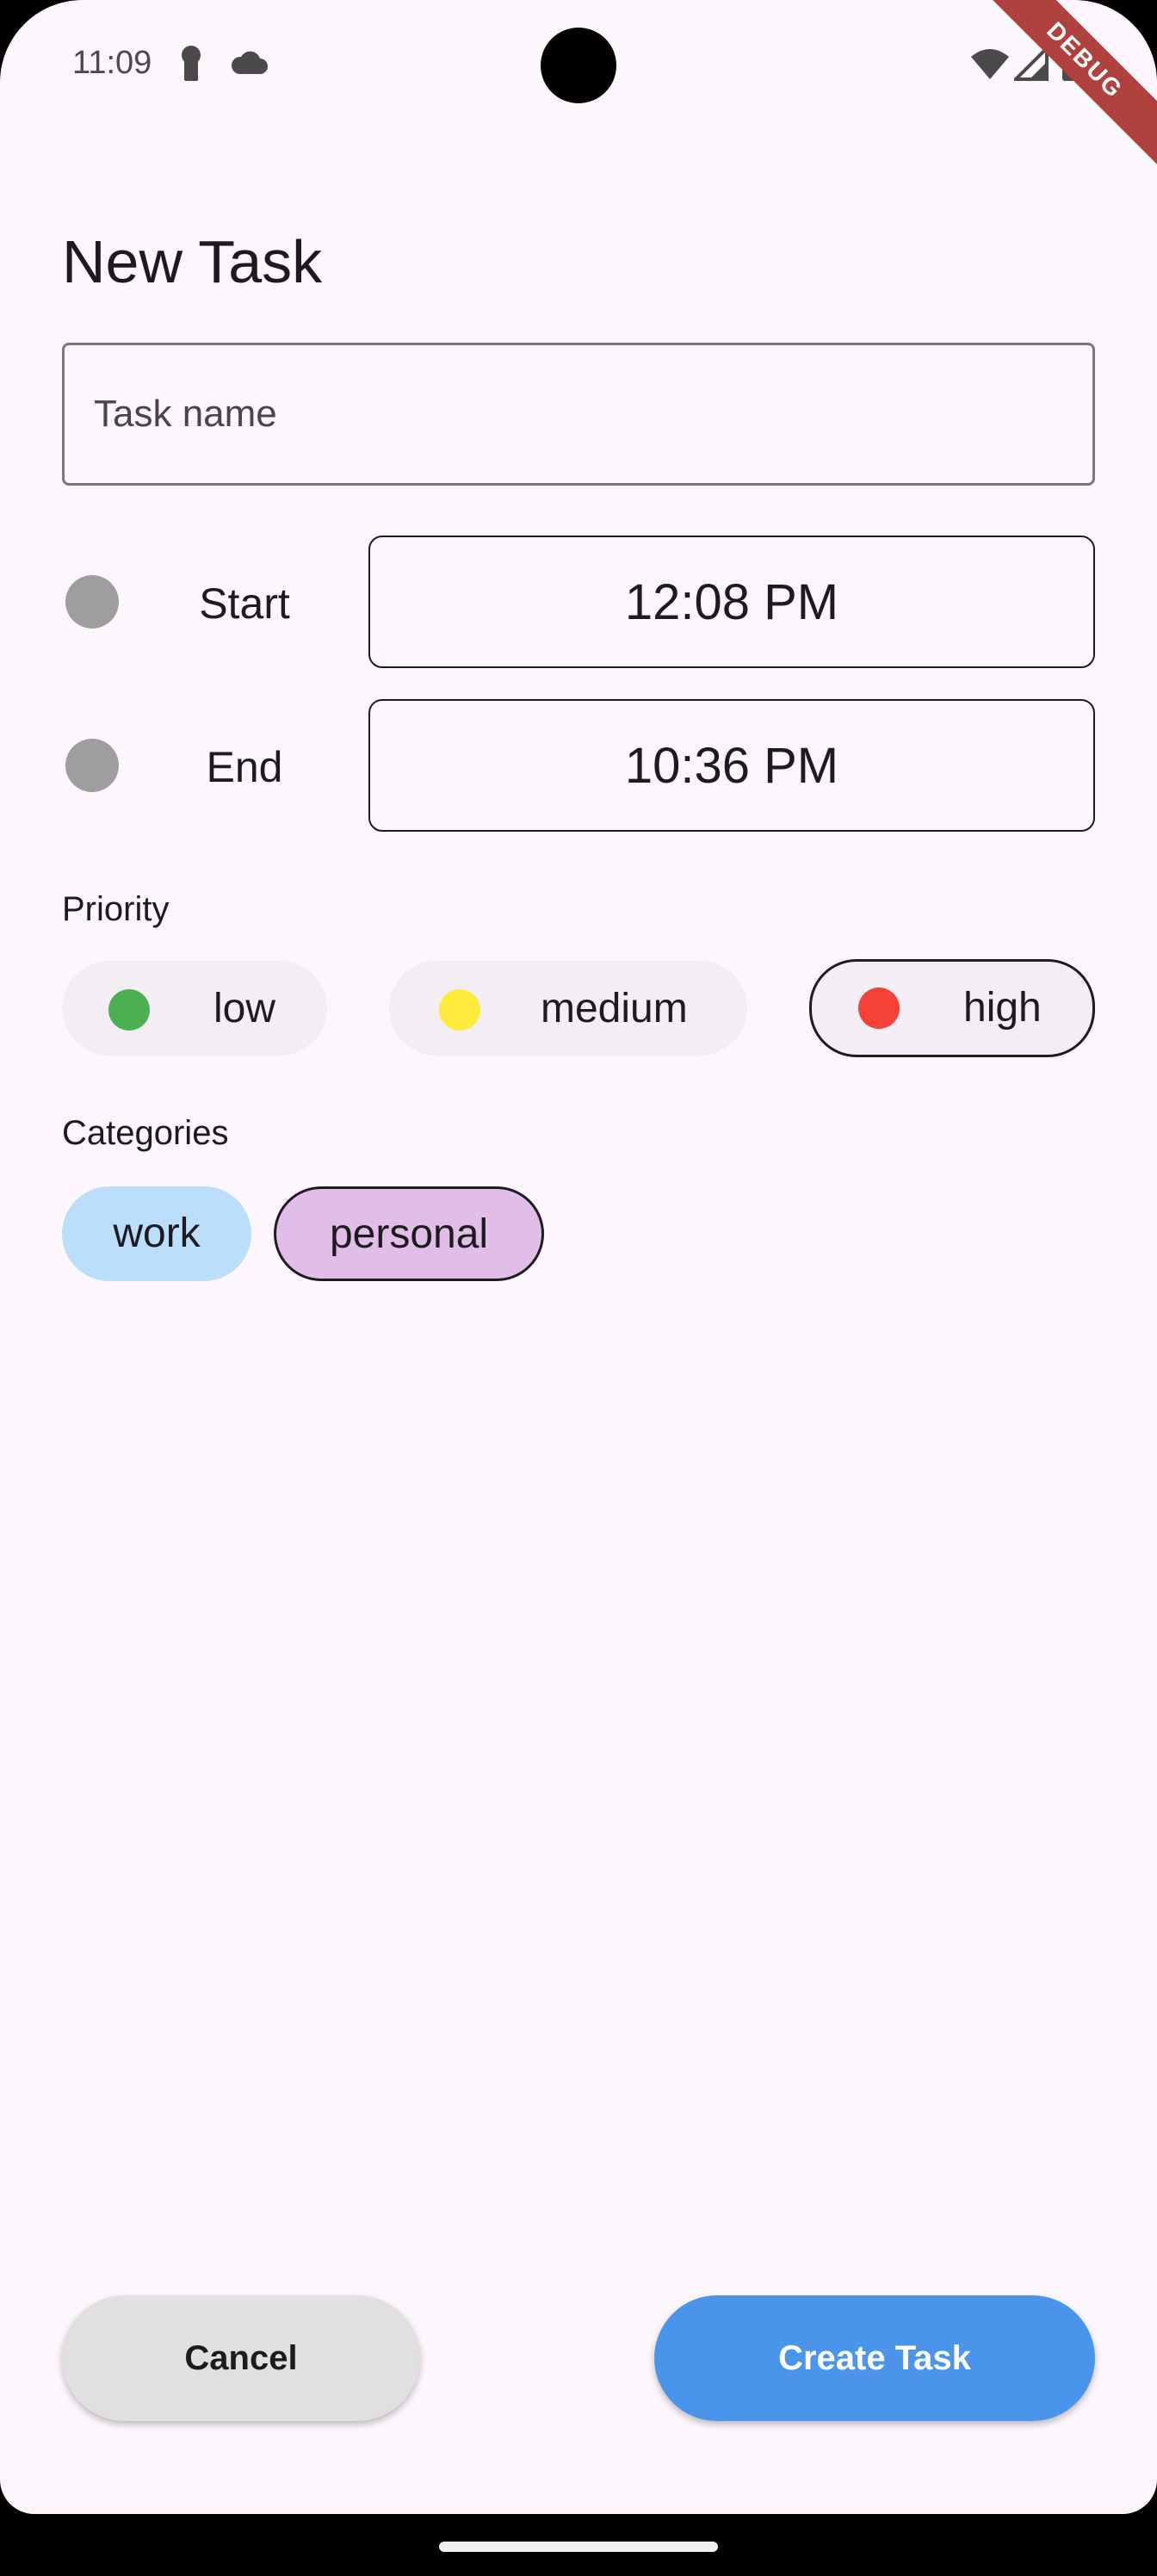 The image size is (1157, 2576). What do you see at coordinates (875, 2358) in the screenshot?
I see `create-task-button: Create Task` at bounding box center [875, 2358].